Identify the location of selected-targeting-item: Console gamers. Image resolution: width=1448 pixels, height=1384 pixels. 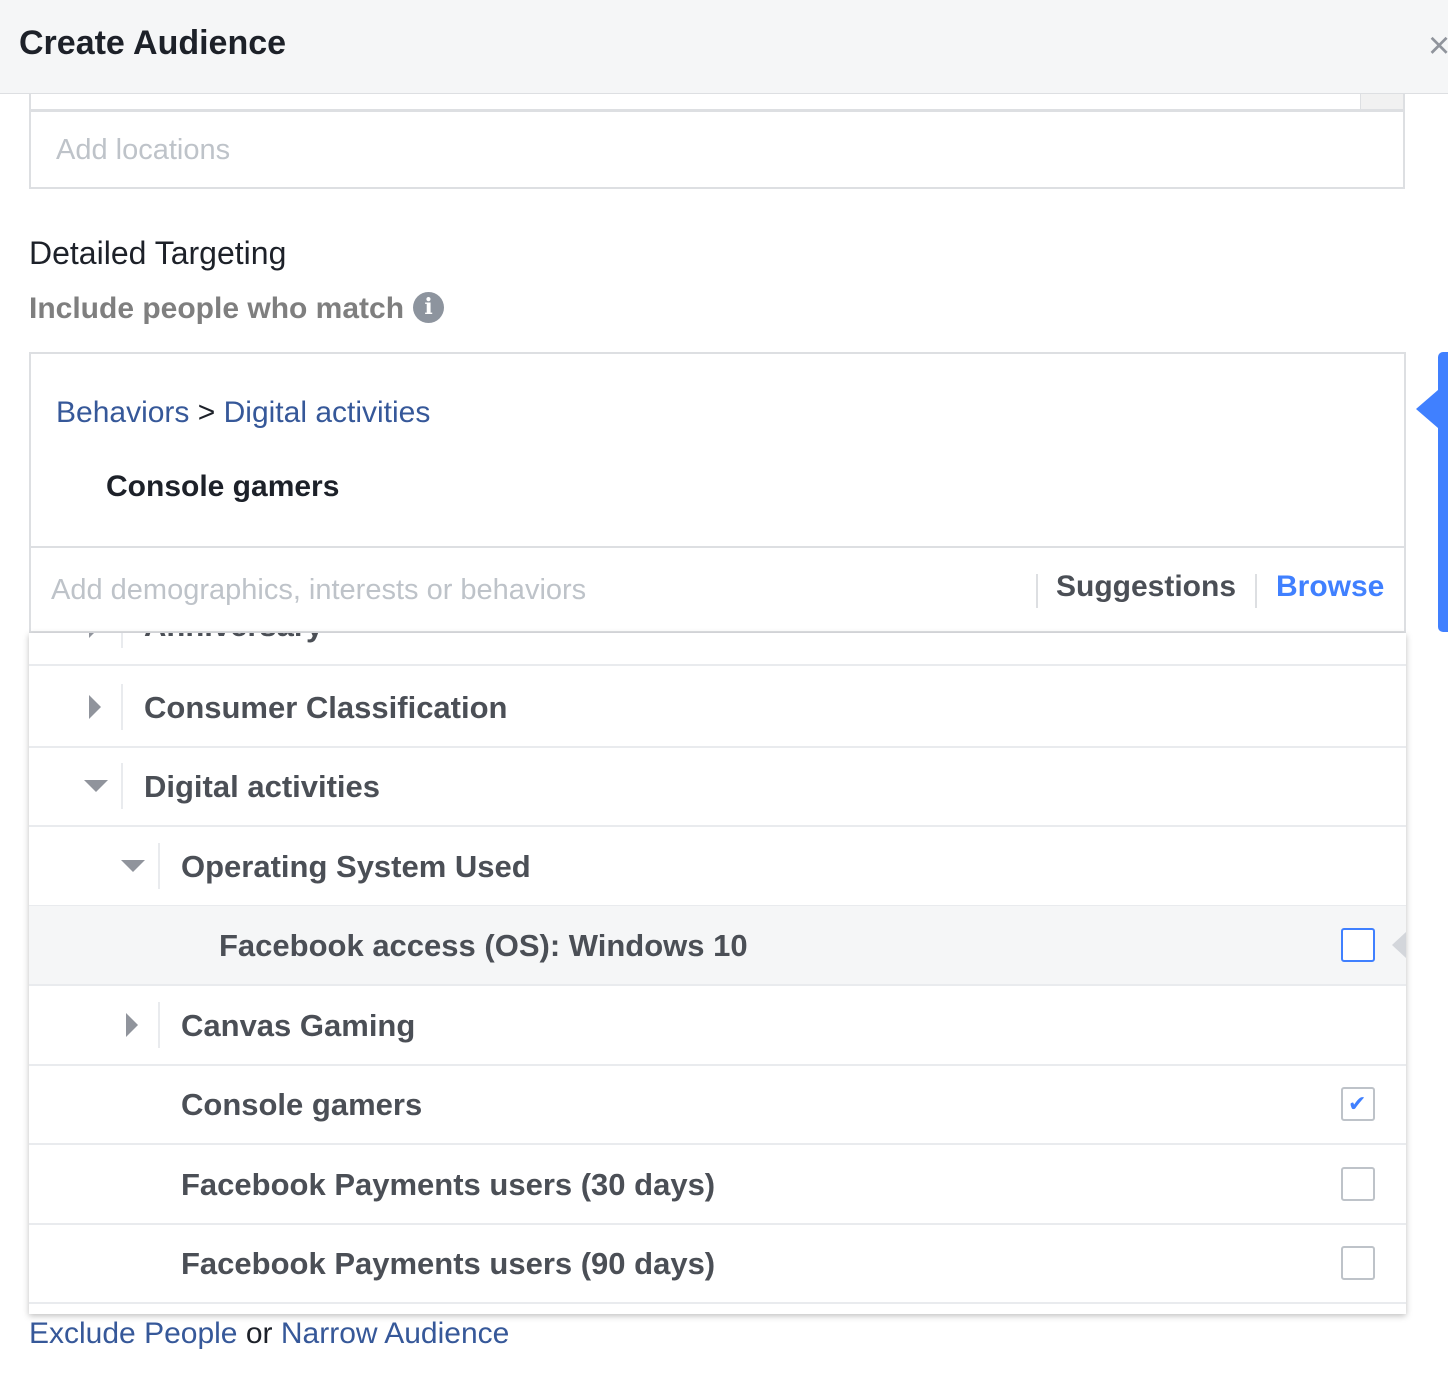
(222, 487).